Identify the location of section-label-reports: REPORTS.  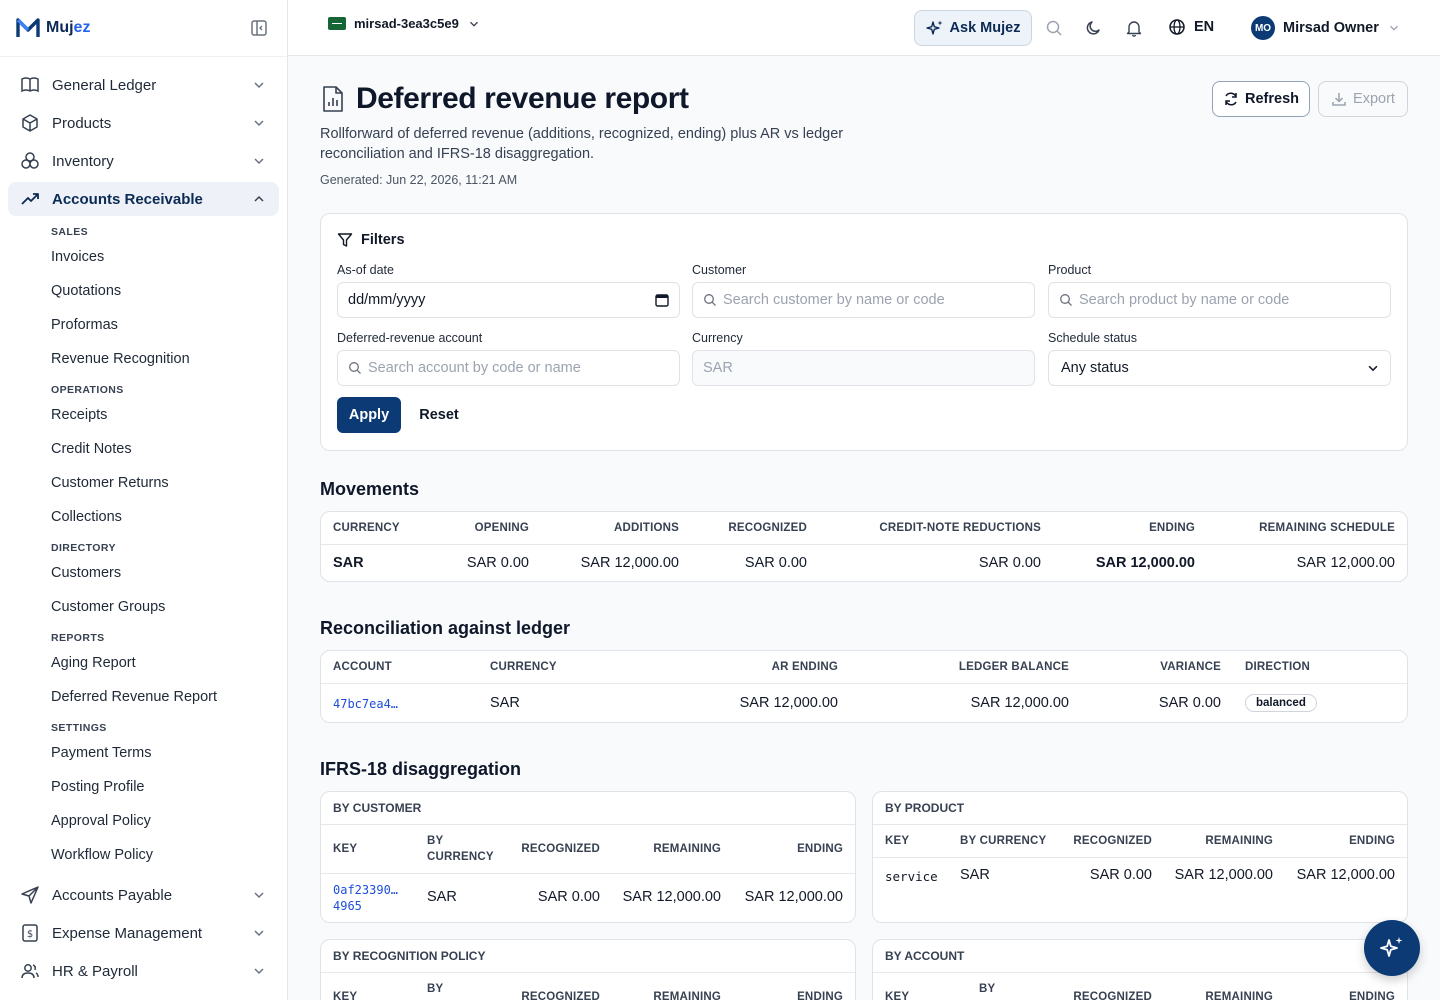
(78, 638).